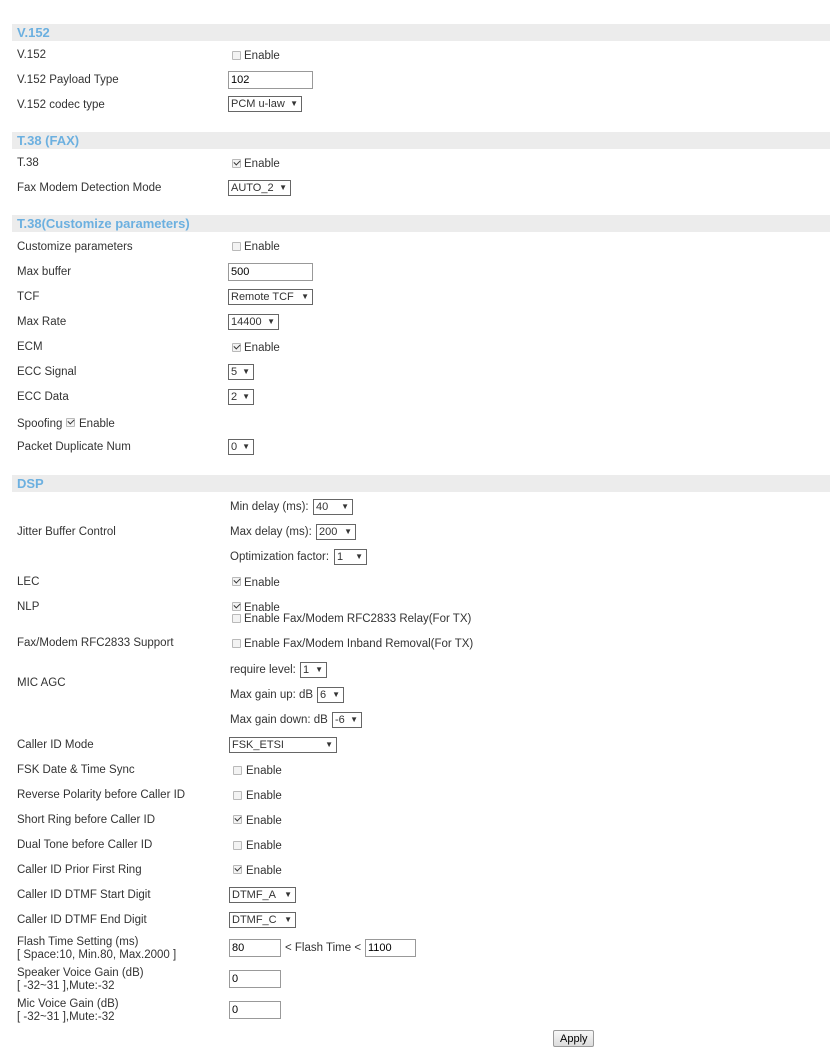  Describe the element at coordinates (330, 695) in the screenshot. I see `max-gain-up-select: 6 ▼` at that location.